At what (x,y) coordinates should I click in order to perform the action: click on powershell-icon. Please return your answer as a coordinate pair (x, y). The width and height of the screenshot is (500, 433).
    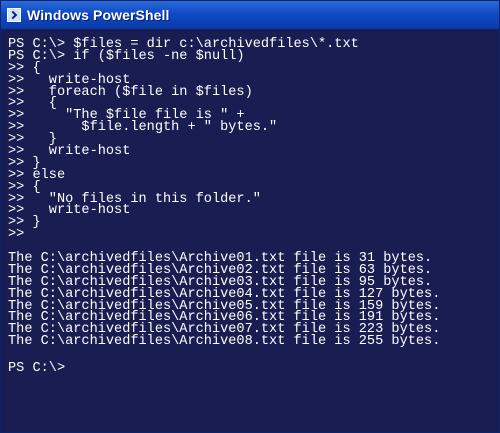
    Looking at the image, I should click on (14, 15).